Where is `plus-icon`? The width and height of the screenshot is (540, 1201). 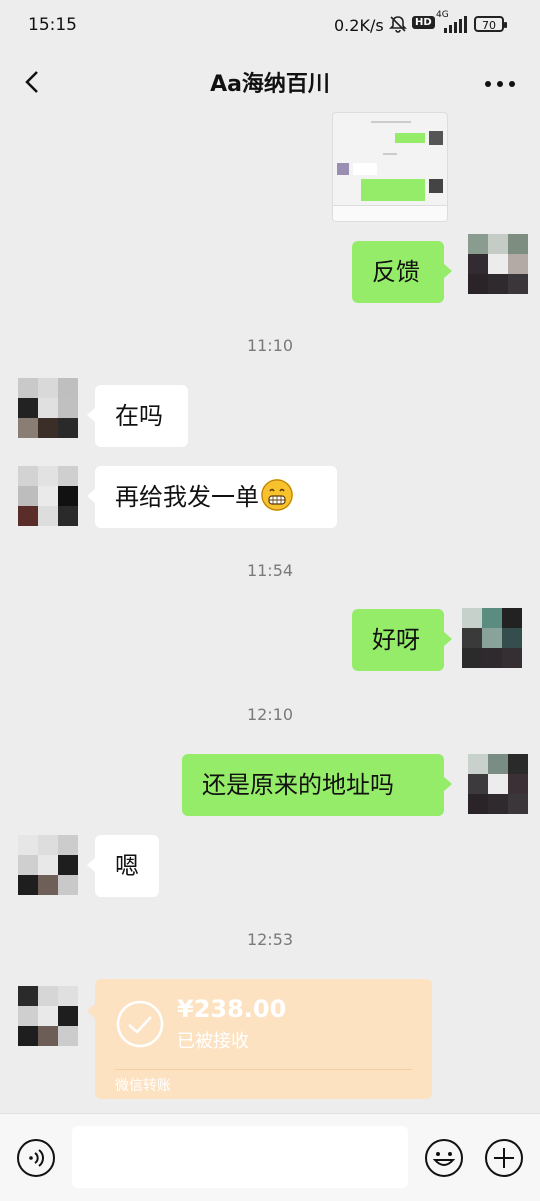 plus-icon is located at coordinates (504, 1158).